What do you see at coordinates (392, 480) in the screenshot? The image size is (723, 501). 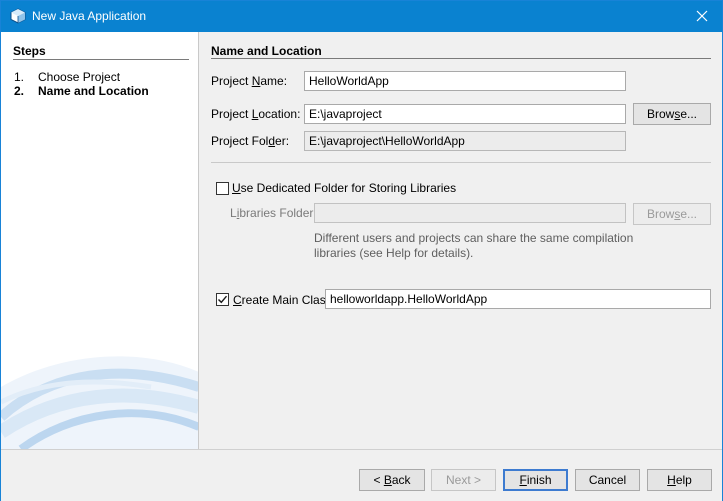 I see `back-button: < Back` at bounding box center [392, 480].